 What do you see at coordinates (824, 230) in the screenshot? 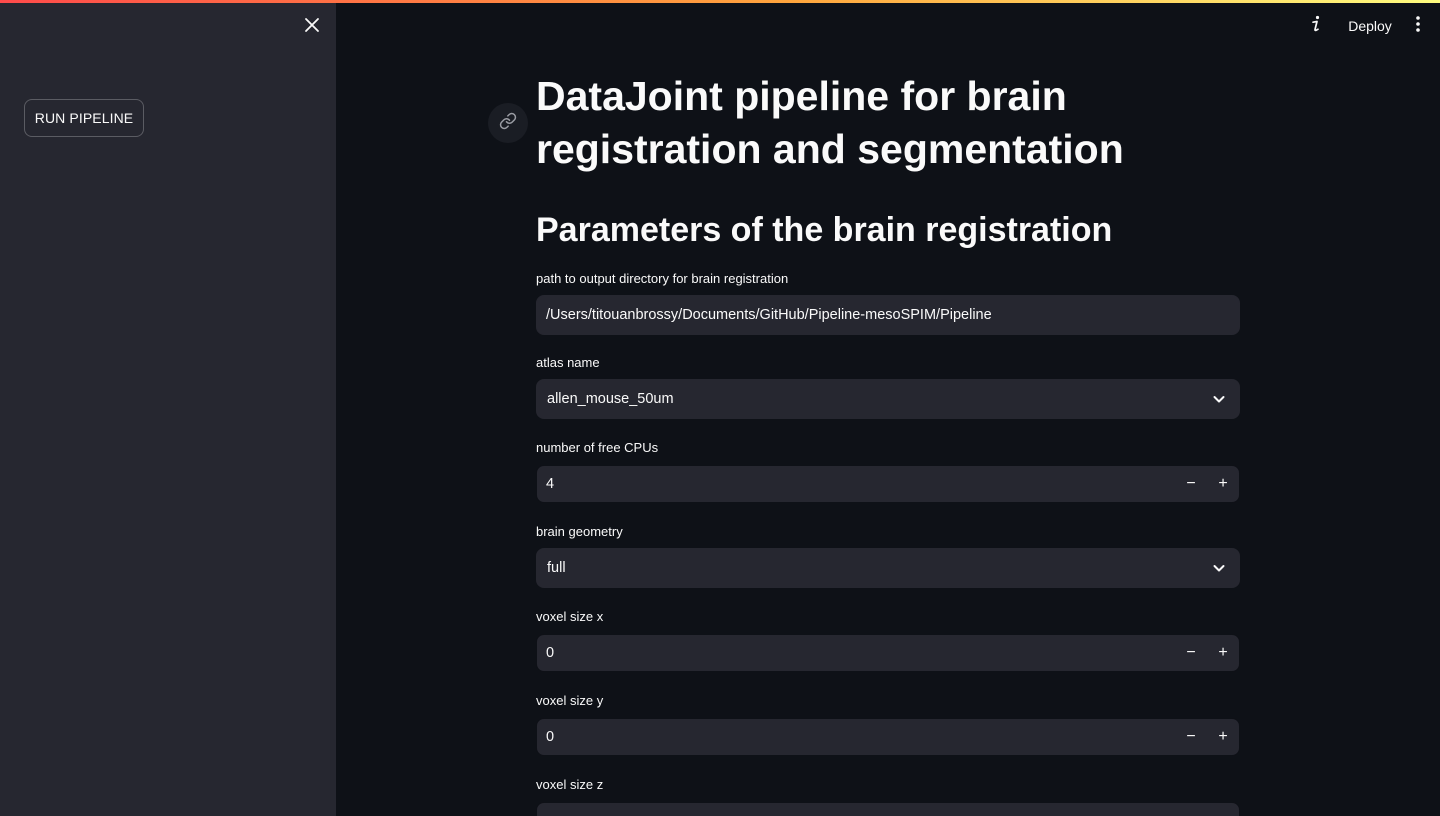
I see `section-title: Parameters of the brain registration` at bounding box center [824, 230].